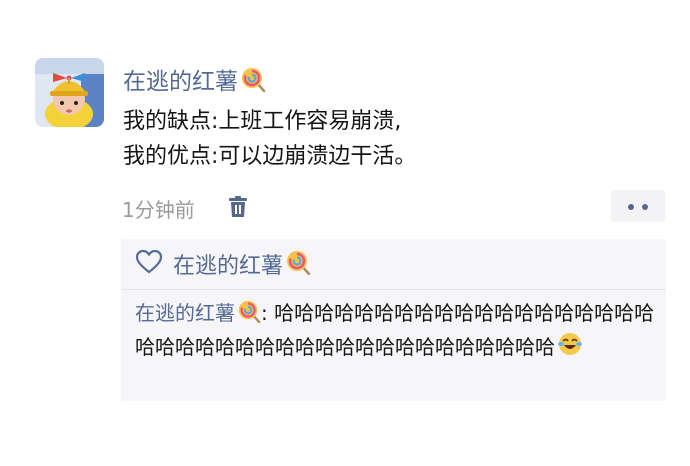 The height and width of the screenshot is (466, 690). What do you see at coordinates (270, 156) in the screenshot?
I see `post-line-2: 我的优点:可以边崩溃边干活。` at bounding box center [270, 156].